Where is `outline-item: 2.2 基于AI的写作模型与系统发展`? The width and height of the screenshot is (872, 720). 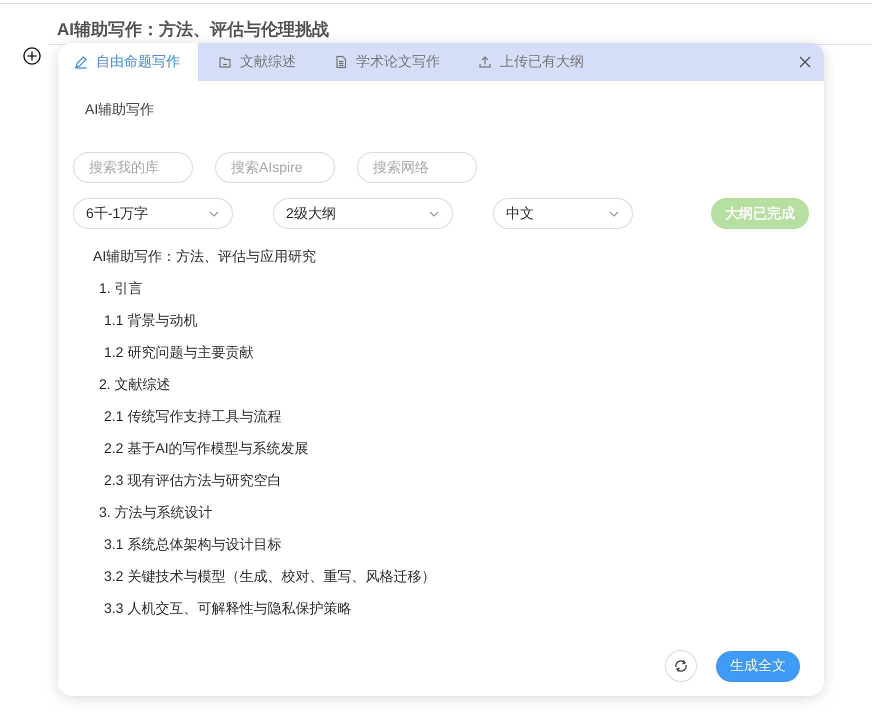
outline-item: 2.2 基于AI的写作模型与系统发展 is located at coordinates (206, 449).